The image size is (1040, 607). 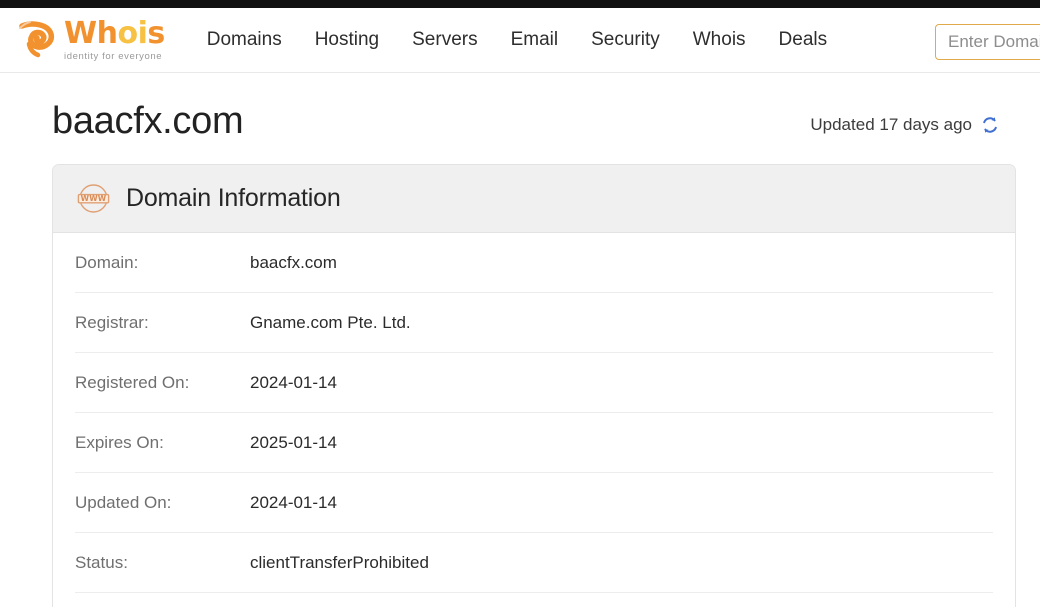 I want to click on nav-item-whois: Whois, so click(x=719, y=40).